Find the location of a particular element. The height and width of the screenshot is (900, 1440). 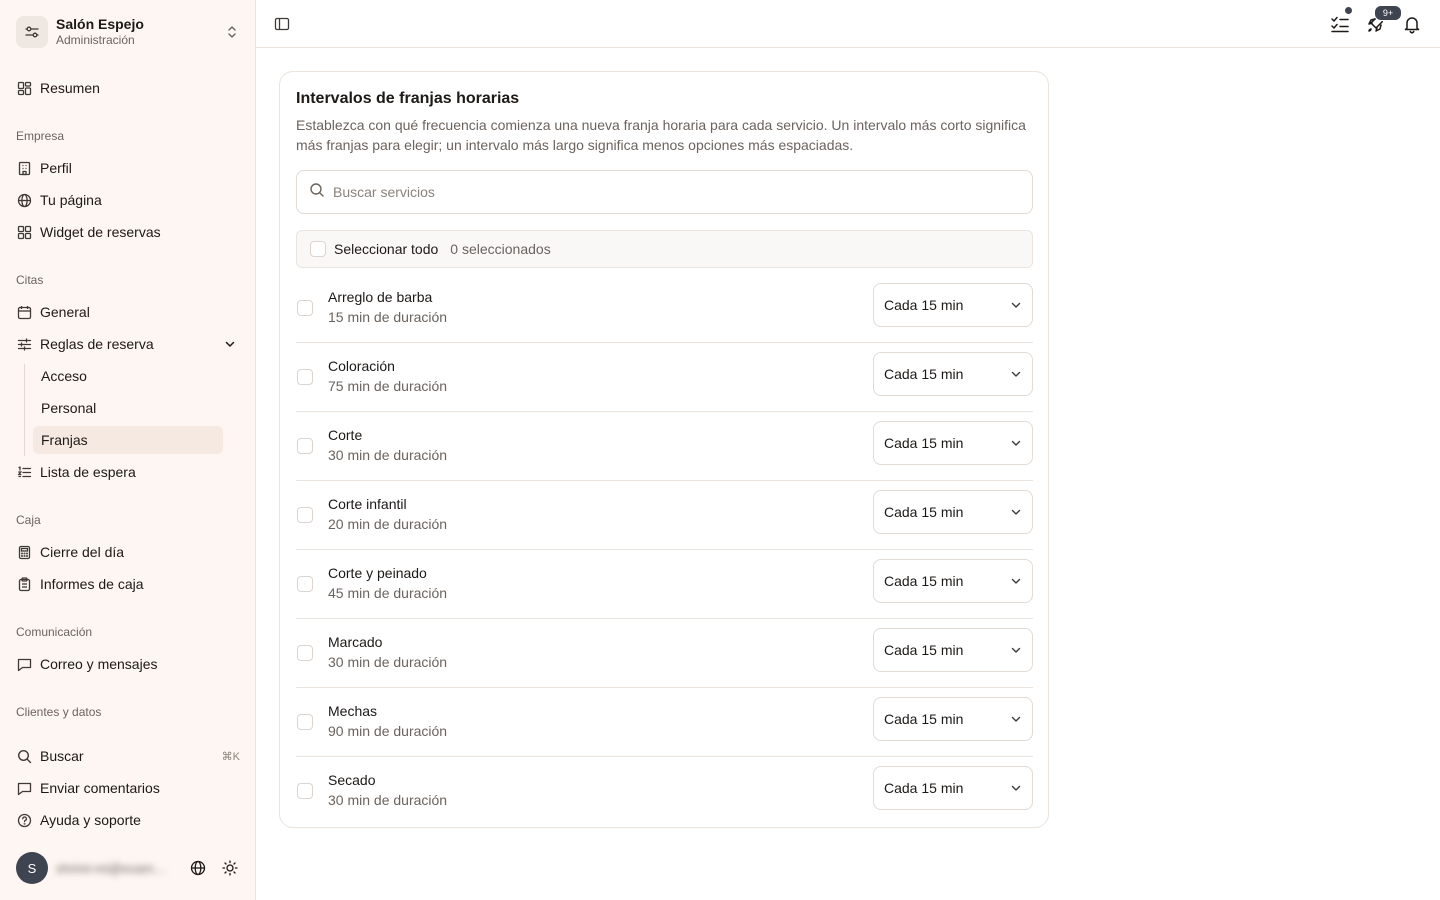

nav-item-cash-reports: Informes de caja is located at coordinates (128, 584).